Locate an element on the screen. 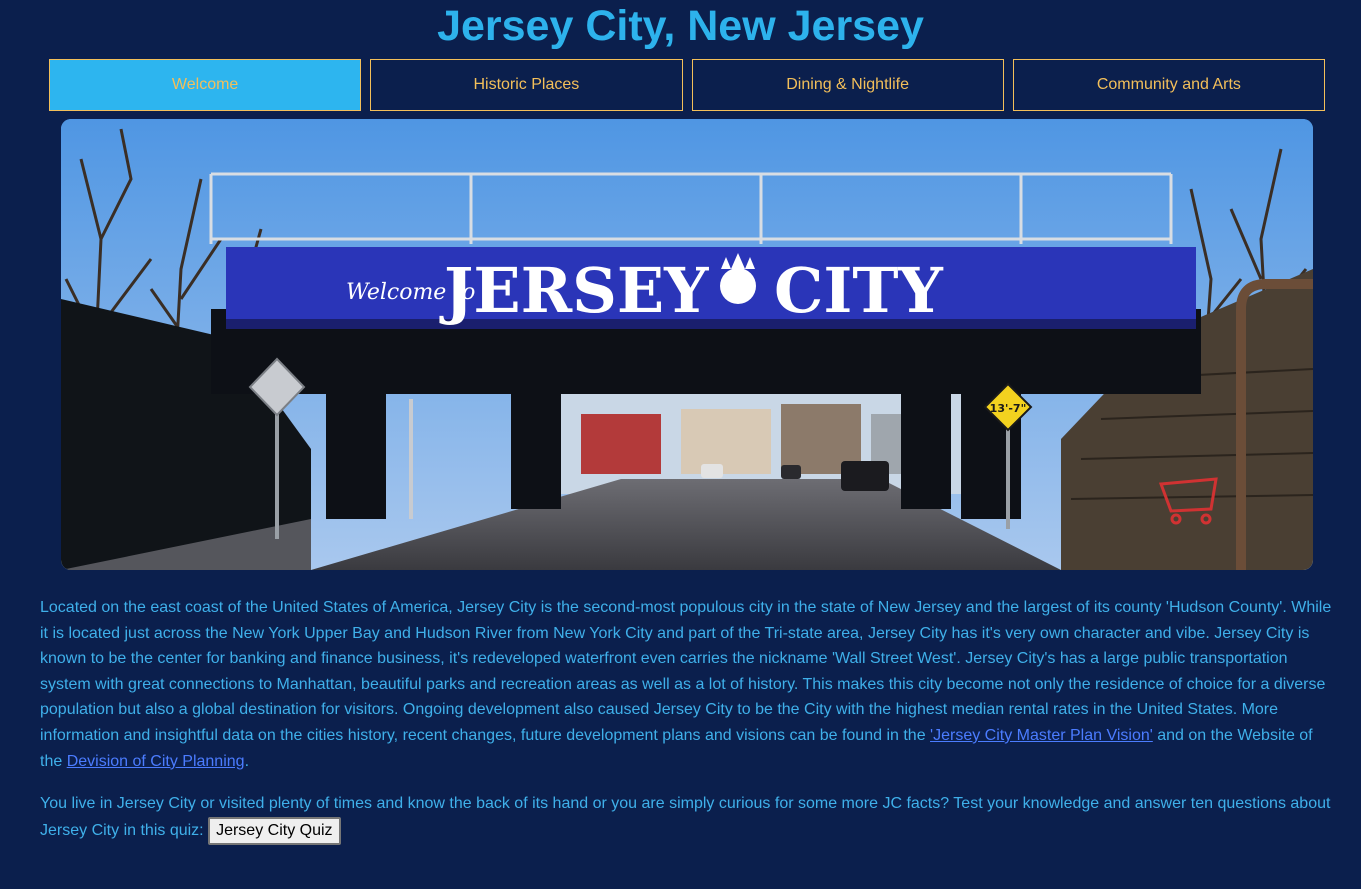 This screenshot has width=1361, height=889. clearance-sign-text: 13'-7" is located at coordinates (1008, 408).